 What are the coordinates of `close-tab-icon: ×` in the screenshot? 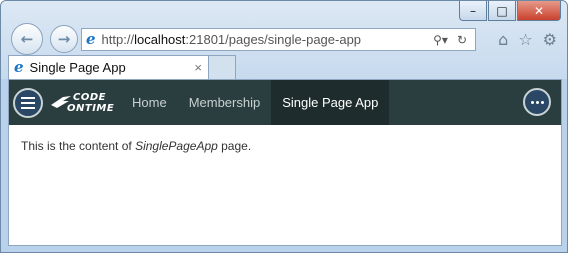 It's located at (198, 67).